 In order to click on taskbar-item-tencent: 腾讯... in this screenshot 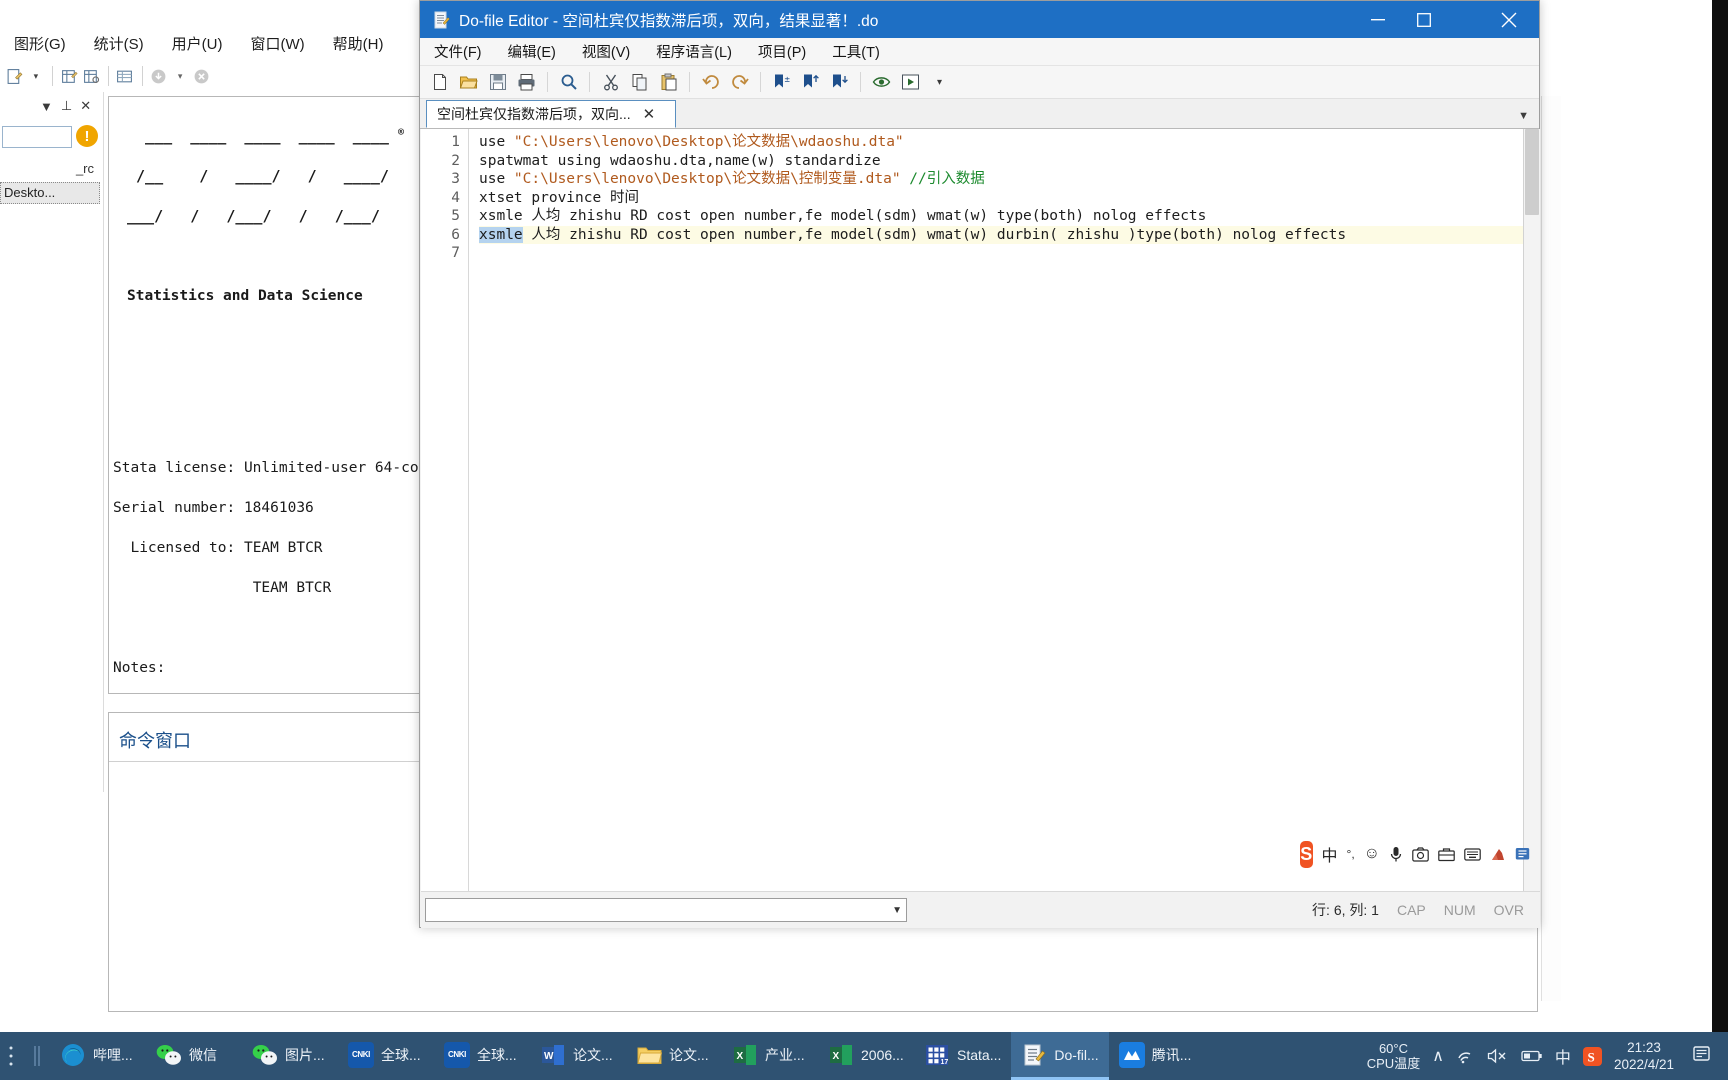, I will do `click(1157, 1056)`.